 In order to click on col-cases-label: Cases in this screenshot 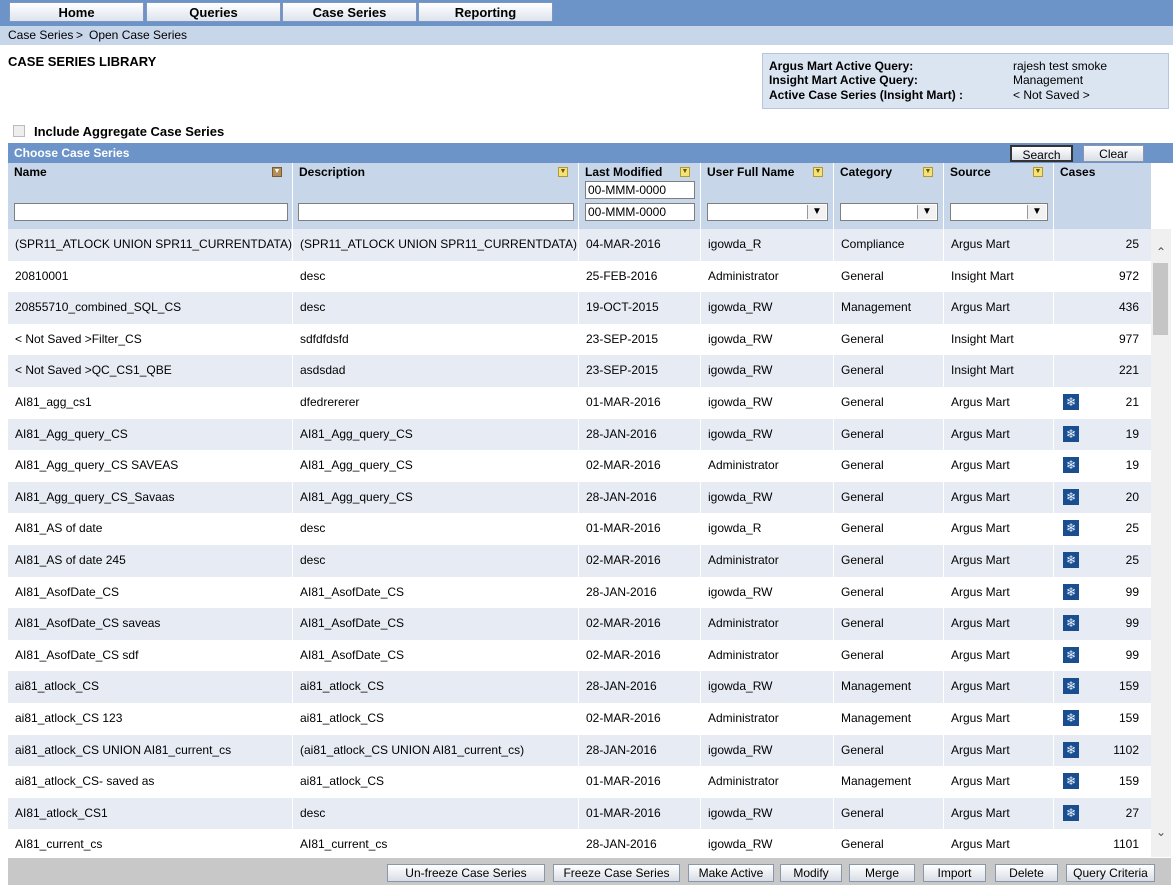, I will do `click(1077, 172)`.